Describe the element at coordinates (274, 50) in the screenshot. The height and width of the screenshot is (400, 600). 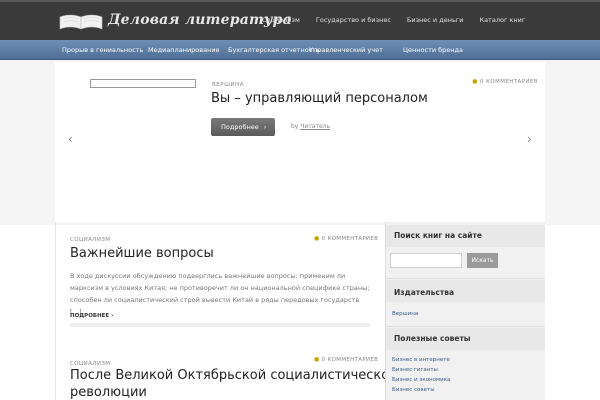
I see `category-nav-item: Бухгалтерская отчетность` at that location.